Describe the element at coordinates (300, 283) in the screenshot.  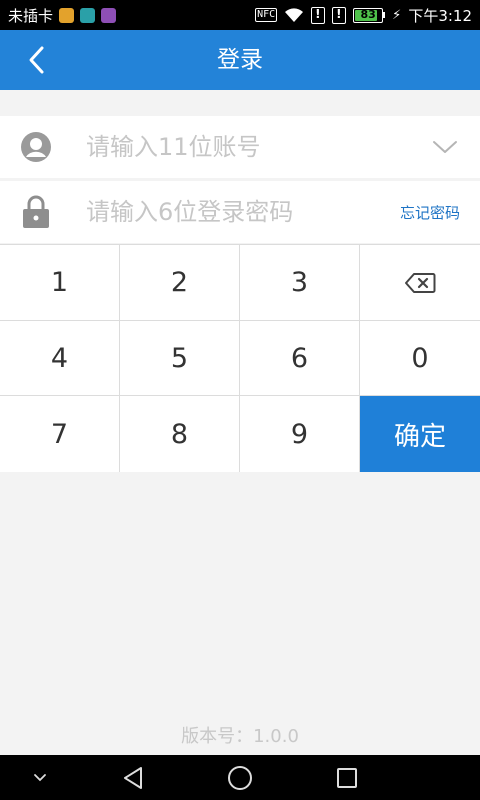
I see `key-3: 3` at that location.